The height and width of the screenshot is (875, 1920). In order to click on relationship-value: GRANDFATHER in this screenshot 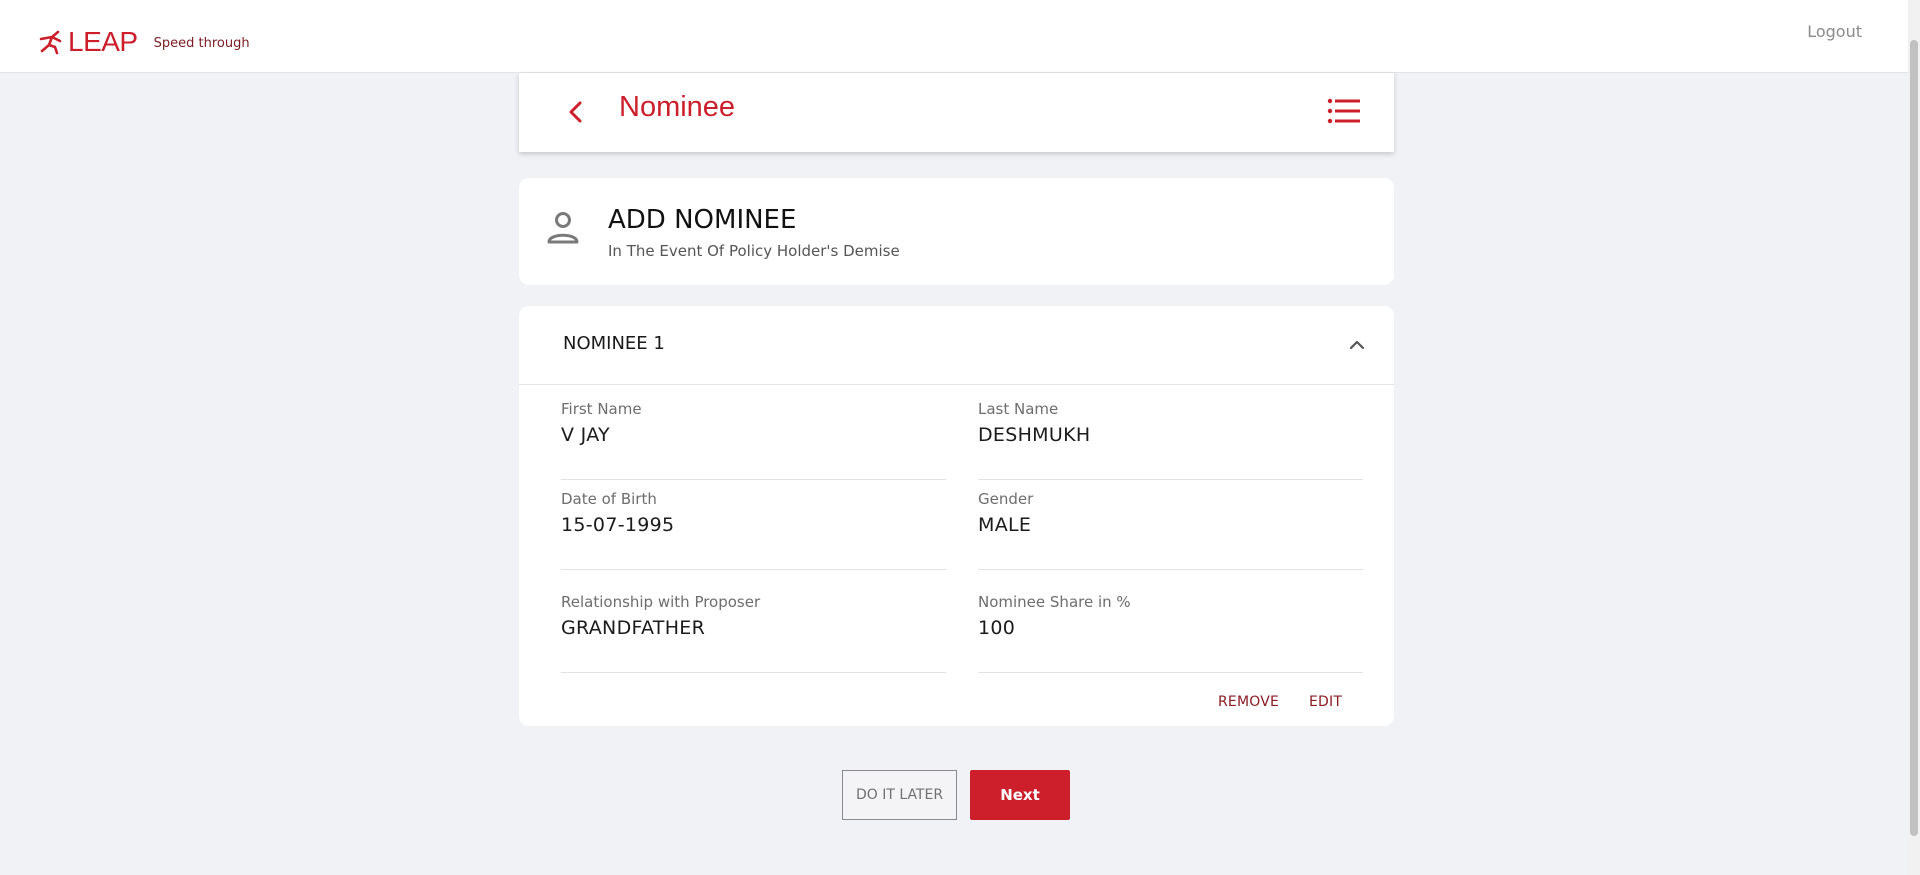, I will do `click(633, 628)`.